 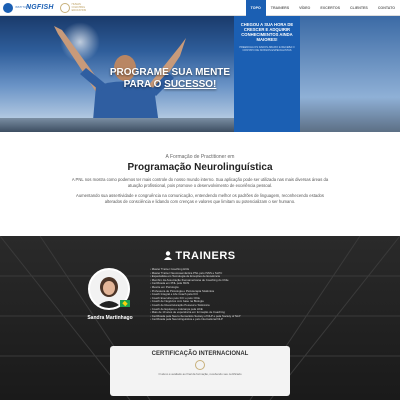 I want to click on partner-logo: HUMAN COACHING EDUCATION, so click(x=76, y=7).